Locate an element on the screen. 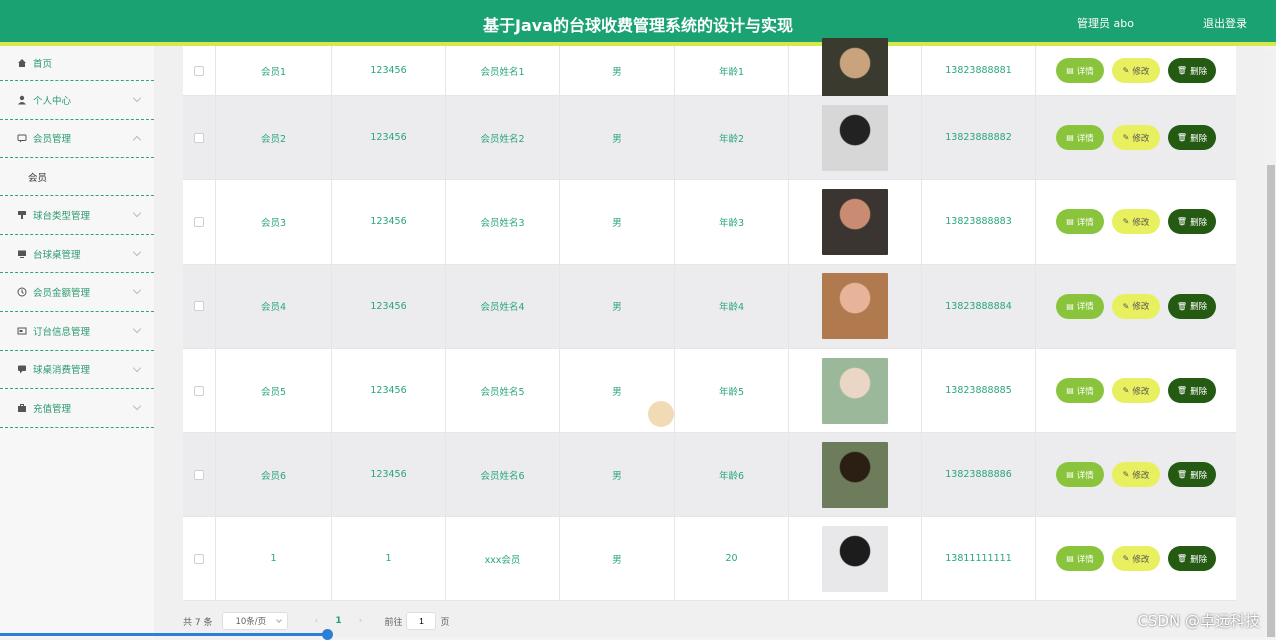 This screenshot has height=640, width=1276. age-text: 年龄6 is located at coordinates (731, 476).